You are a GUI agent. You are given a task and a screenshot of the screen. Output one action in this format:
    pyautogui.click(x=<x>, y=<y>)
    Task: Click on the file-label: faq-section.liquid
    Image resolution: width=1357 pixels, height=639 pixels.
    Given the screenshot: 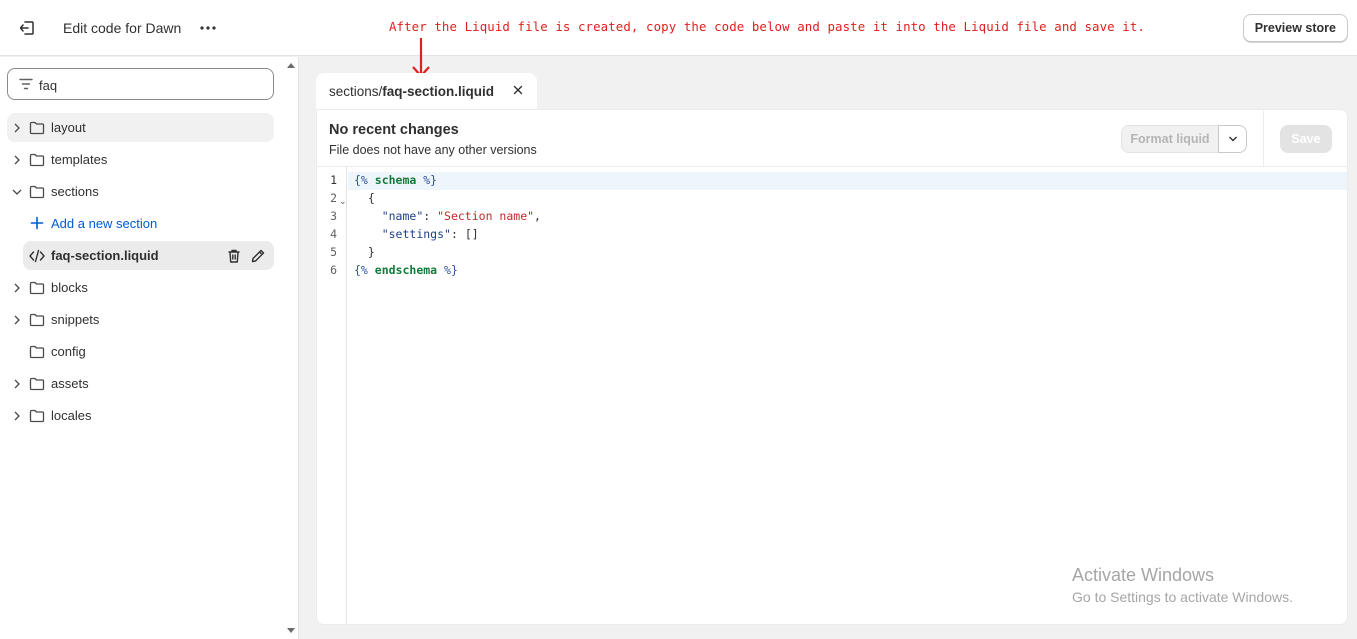 What is the action you would take?
    pyautogui.click(x=105, y=255)
    